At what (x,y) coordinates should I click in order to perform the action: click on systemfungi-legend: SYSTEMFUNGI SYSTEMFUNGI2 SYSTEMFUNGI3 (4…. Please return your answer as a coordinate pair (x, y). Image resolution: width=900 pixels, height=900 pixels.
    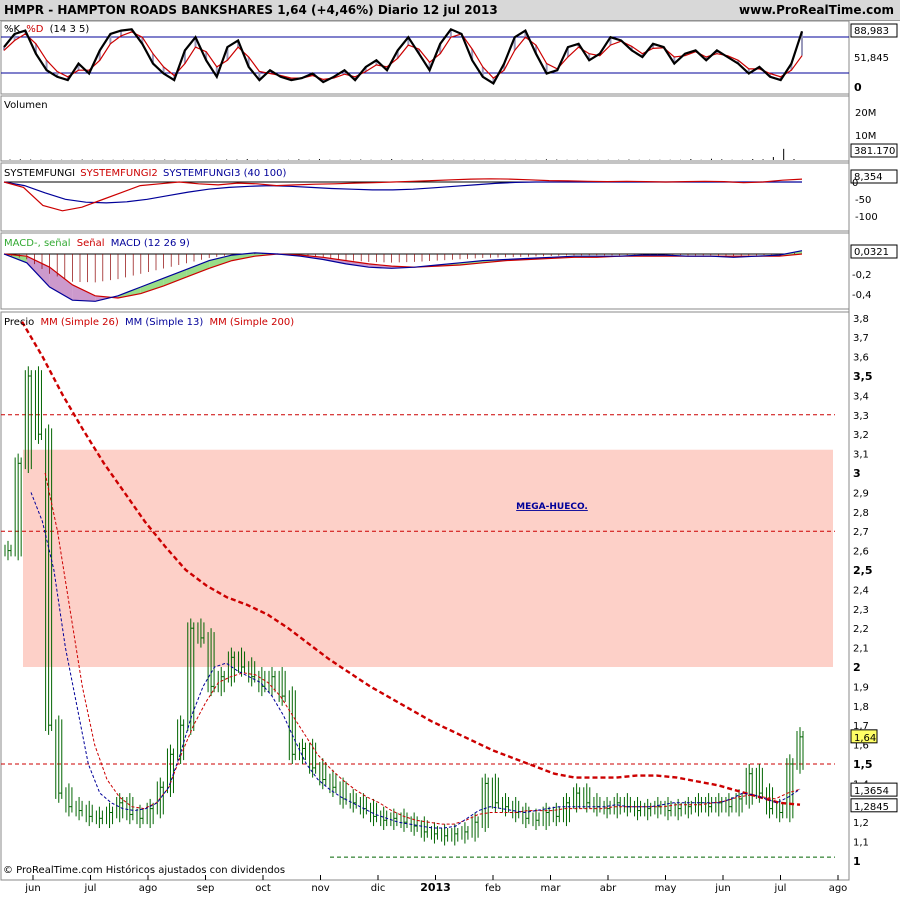
    Looking at the image, I should click on (145, 173).